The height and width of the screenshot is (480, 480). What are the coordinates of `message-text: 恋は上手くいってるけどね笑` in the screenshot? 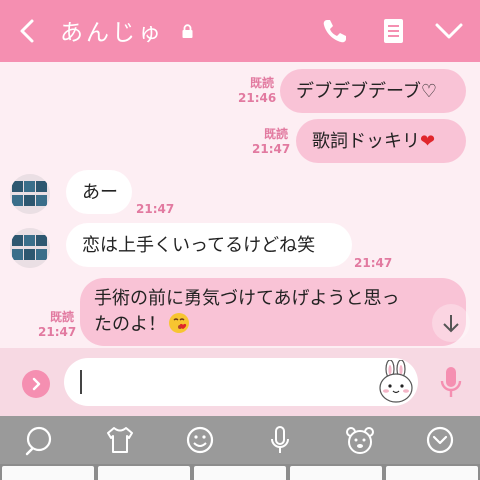 It's located at (199, 245).